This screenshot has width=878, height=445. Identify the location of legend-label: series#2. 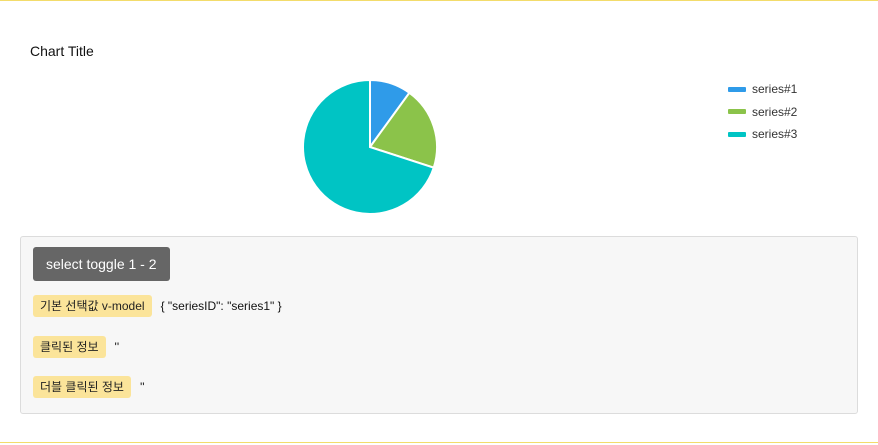
(775, 111).